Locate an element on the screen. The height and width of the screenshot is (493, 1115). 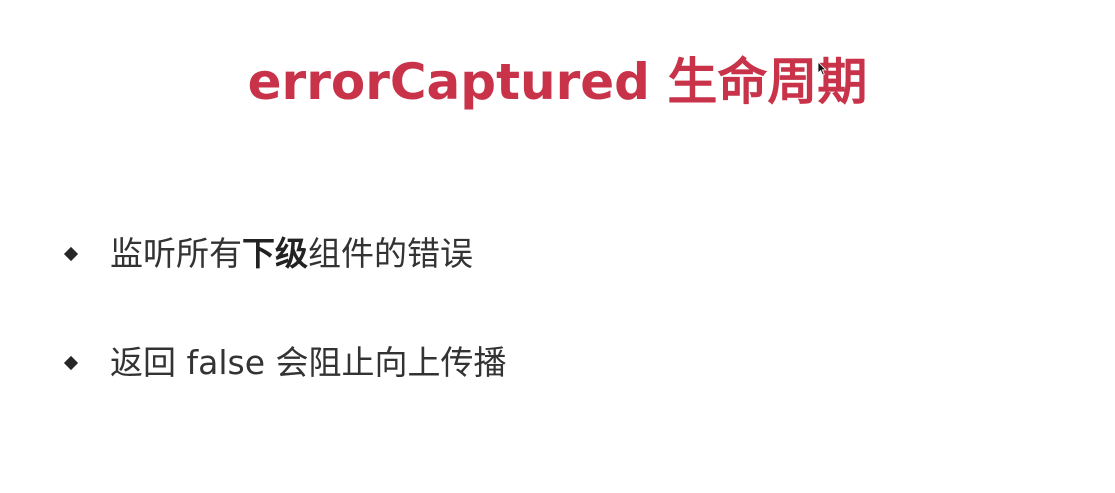
bullet-item: 返回 false 会阻止向上传播 is located at coordinates (284, 363).